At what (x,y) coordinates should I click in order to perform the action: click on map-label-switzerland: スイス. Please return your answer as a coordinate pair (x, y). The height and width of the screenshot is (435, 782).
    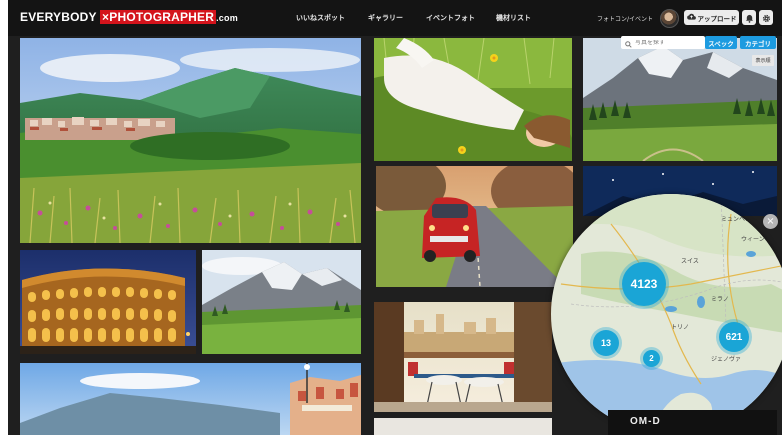
    Looking at the image, I should click on (690, 261).